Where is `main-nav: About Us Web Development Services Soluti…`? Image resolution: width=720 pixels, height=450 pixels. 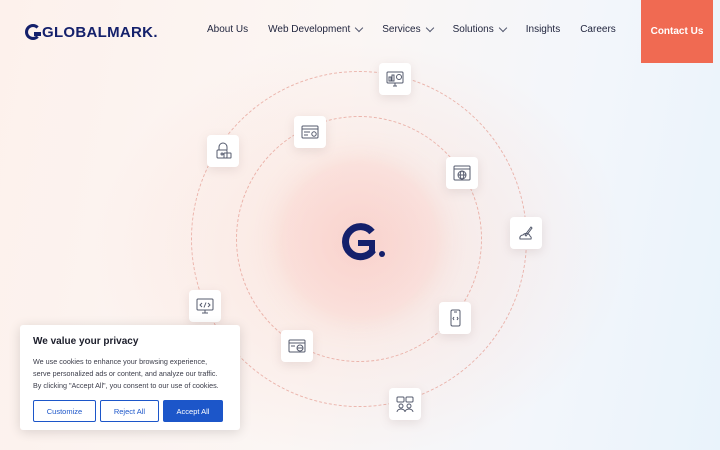
main-nav: About Us Web Development Services Soluti… is located at coordinates (421, 29).